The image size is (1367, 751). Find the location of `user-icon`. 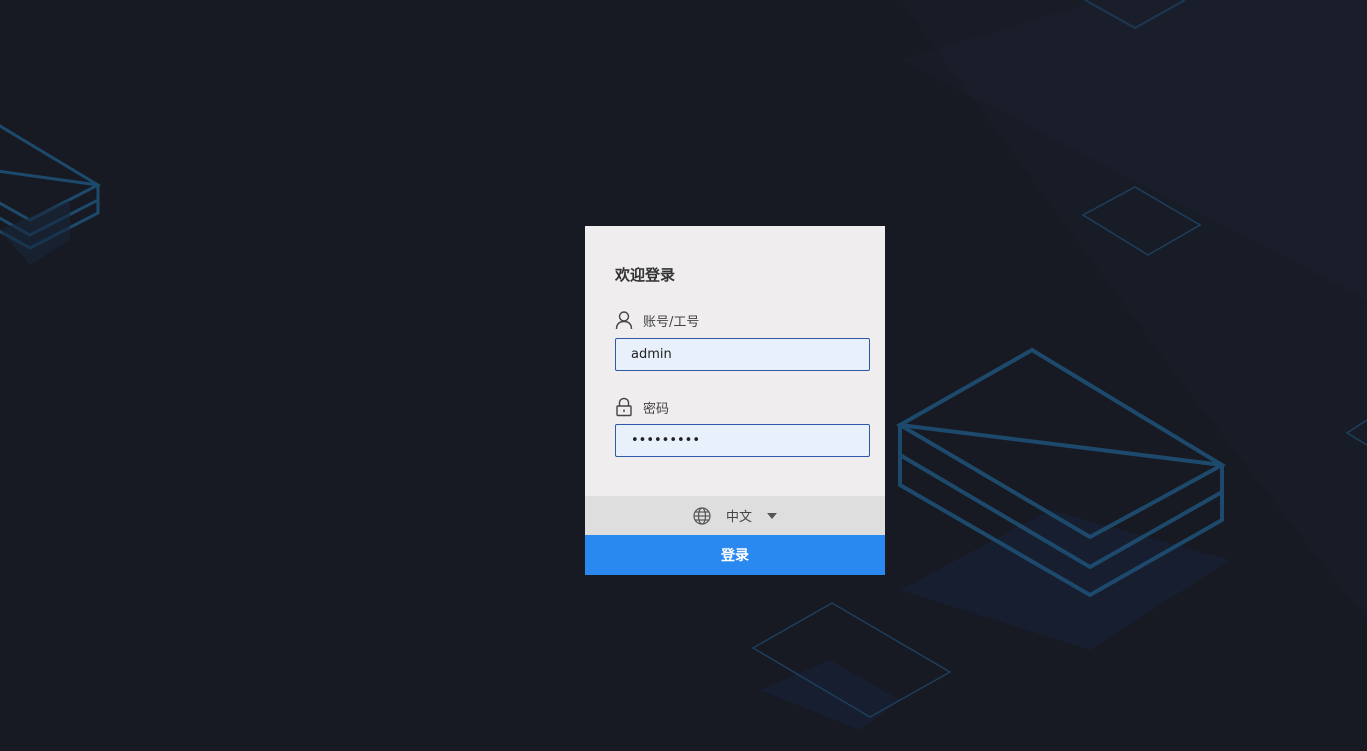

user-icon is located at coordinates (624, 320).